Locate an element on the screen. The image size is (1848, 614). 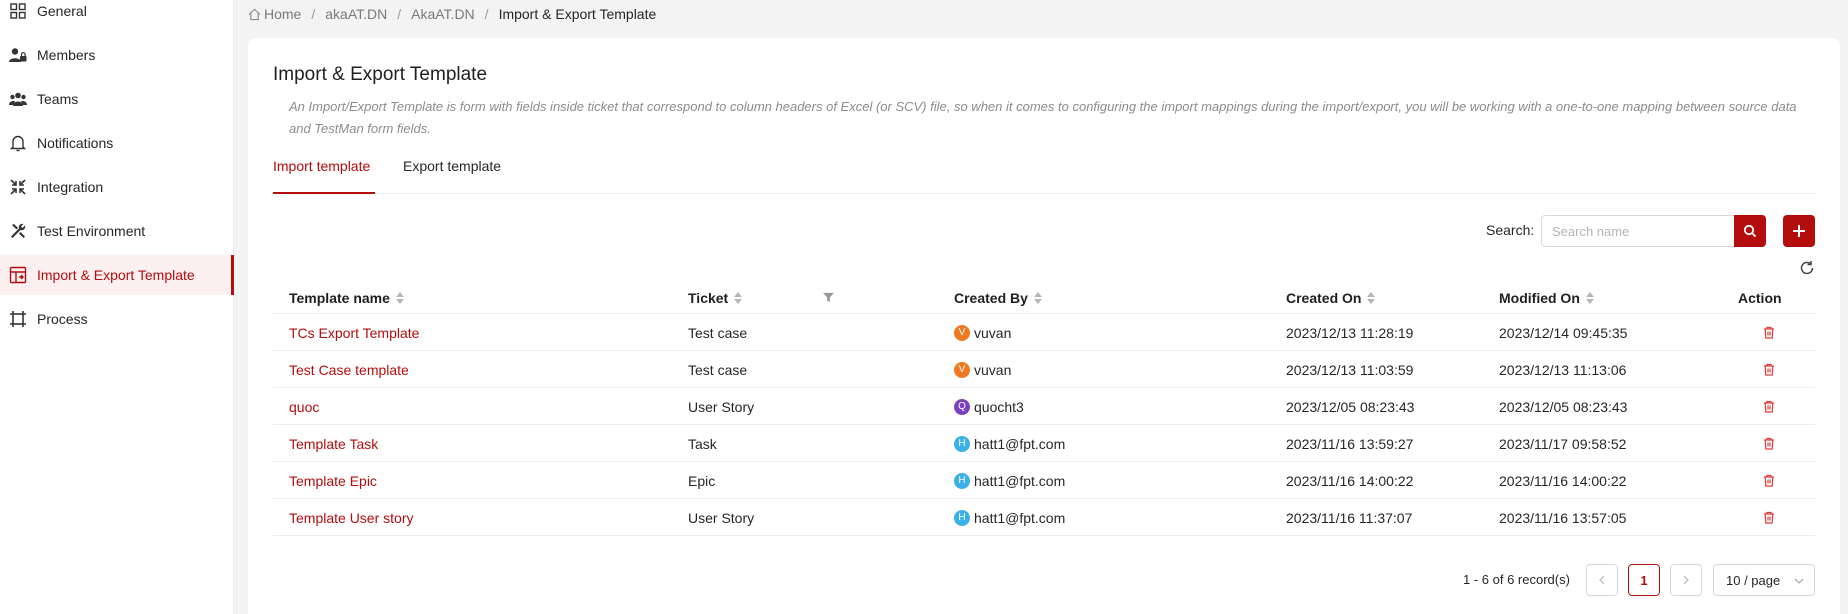
template-name-link: Template User story is located at coordinates (351, 518).